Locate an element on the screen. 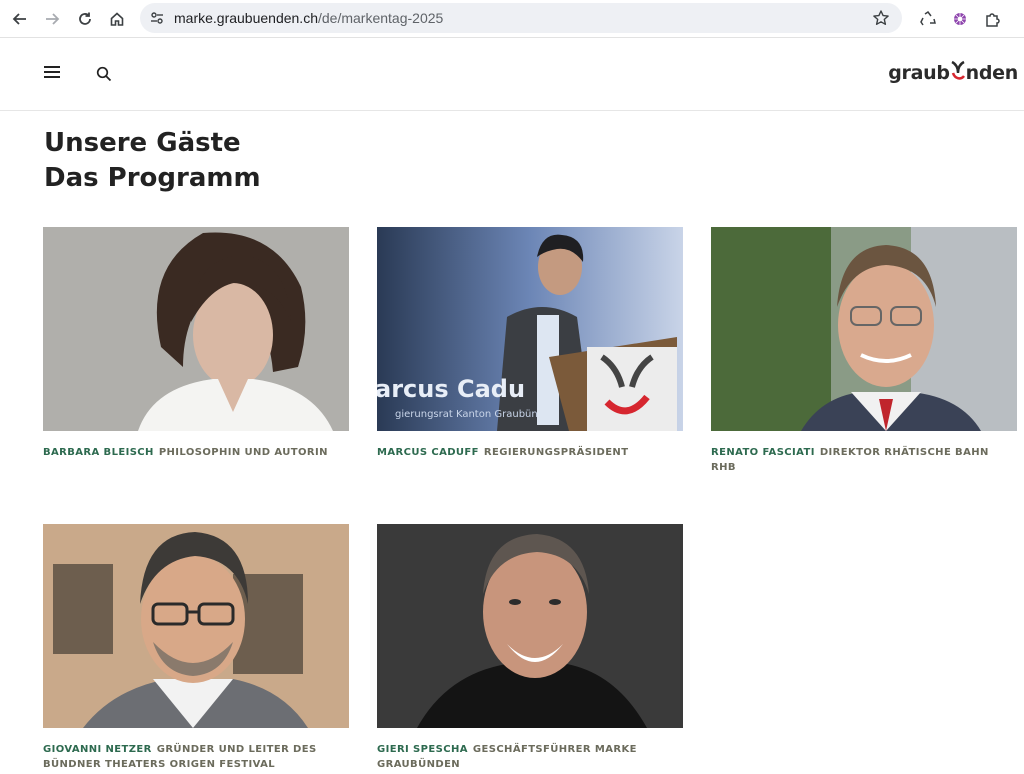 The width and height of the screenshot is (1024, 774). guest-name: GIOVANNI NETZER is located at coordinates (97, 749).